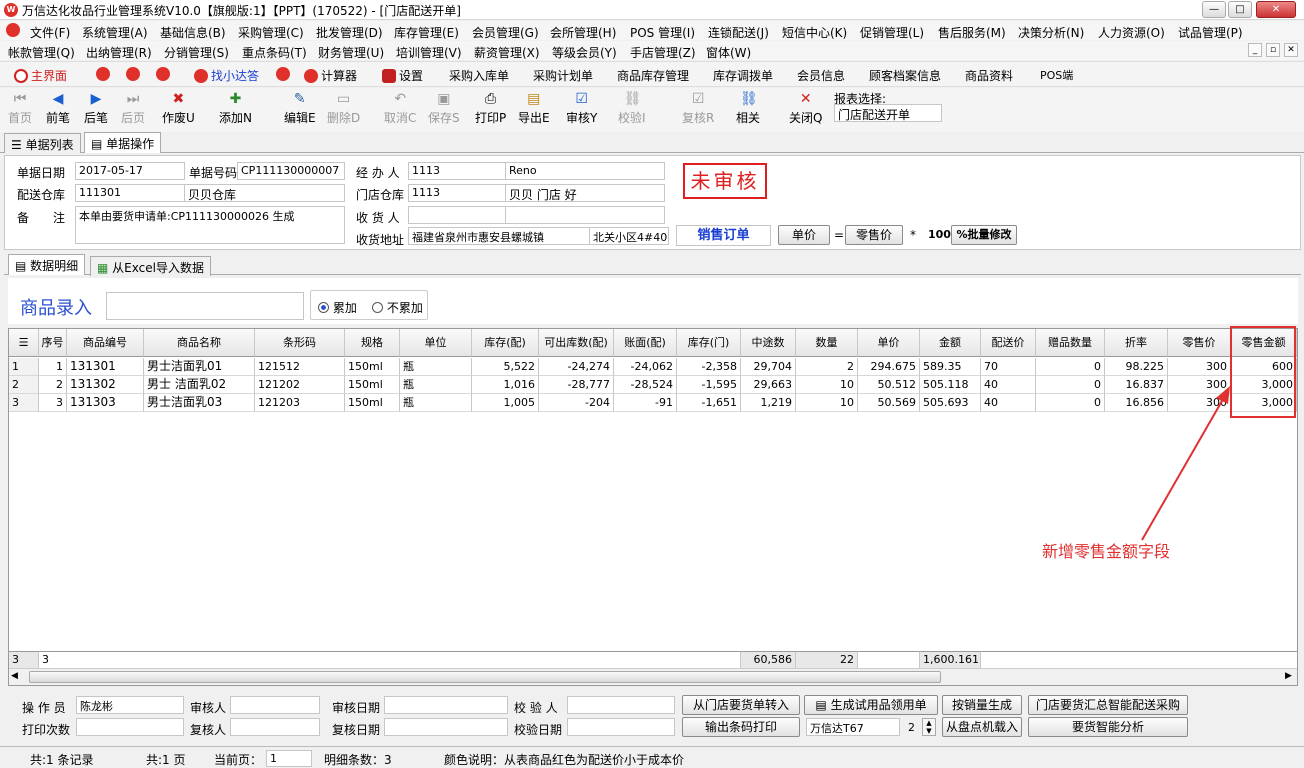  I want to click on table-cell: 瓶, so click(436, 385).